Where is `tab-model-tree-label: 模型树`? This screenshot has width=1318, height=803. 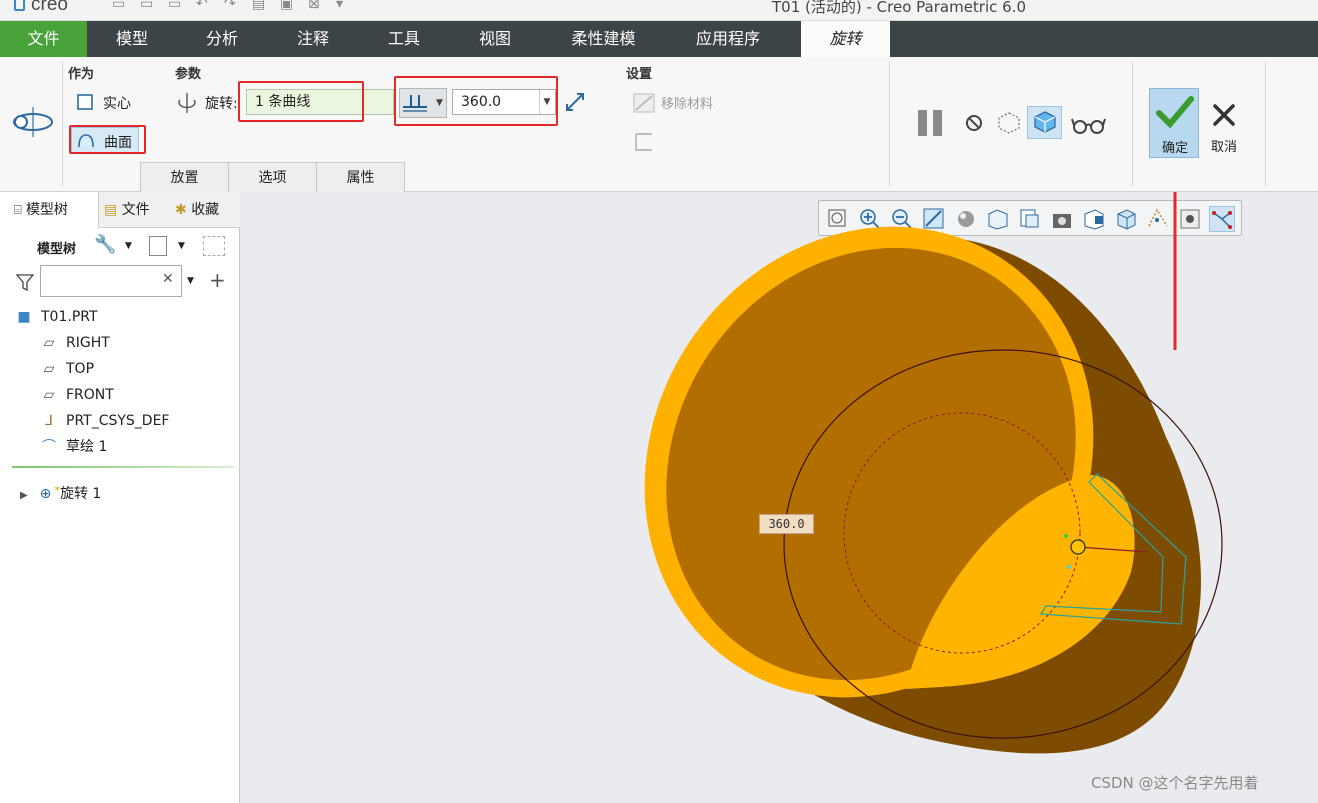
tab-model-tree-label: 模型树 is located at coordinates (46, 210).